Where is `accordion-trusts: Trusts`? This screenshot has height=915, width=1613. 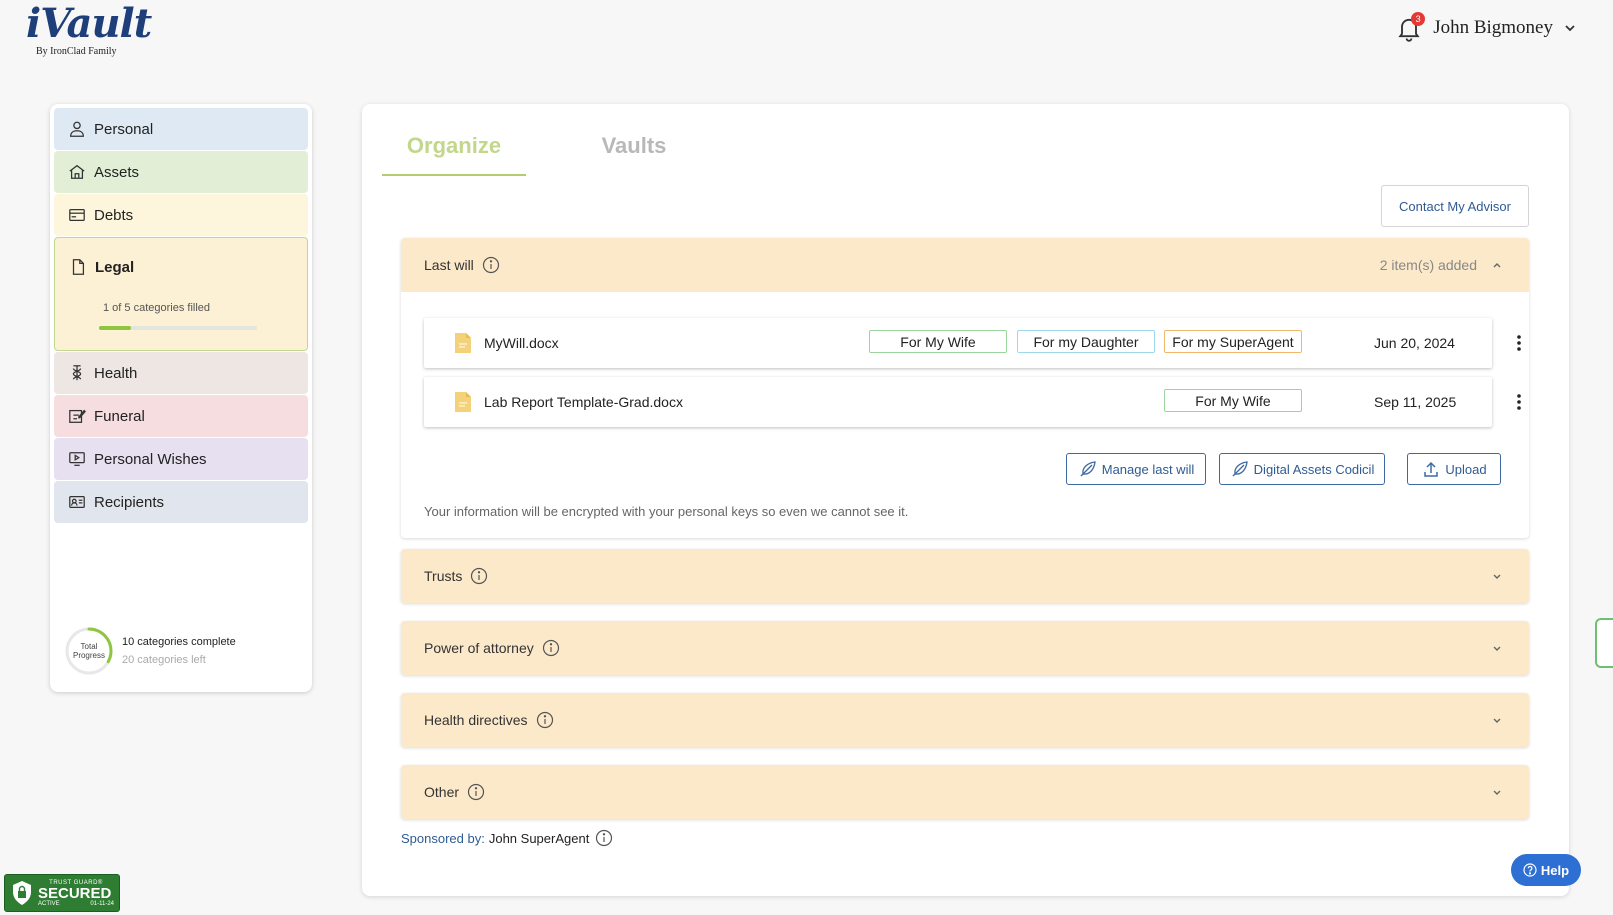 accordion-trusts: Trusts is located at coordinates (965, 576).